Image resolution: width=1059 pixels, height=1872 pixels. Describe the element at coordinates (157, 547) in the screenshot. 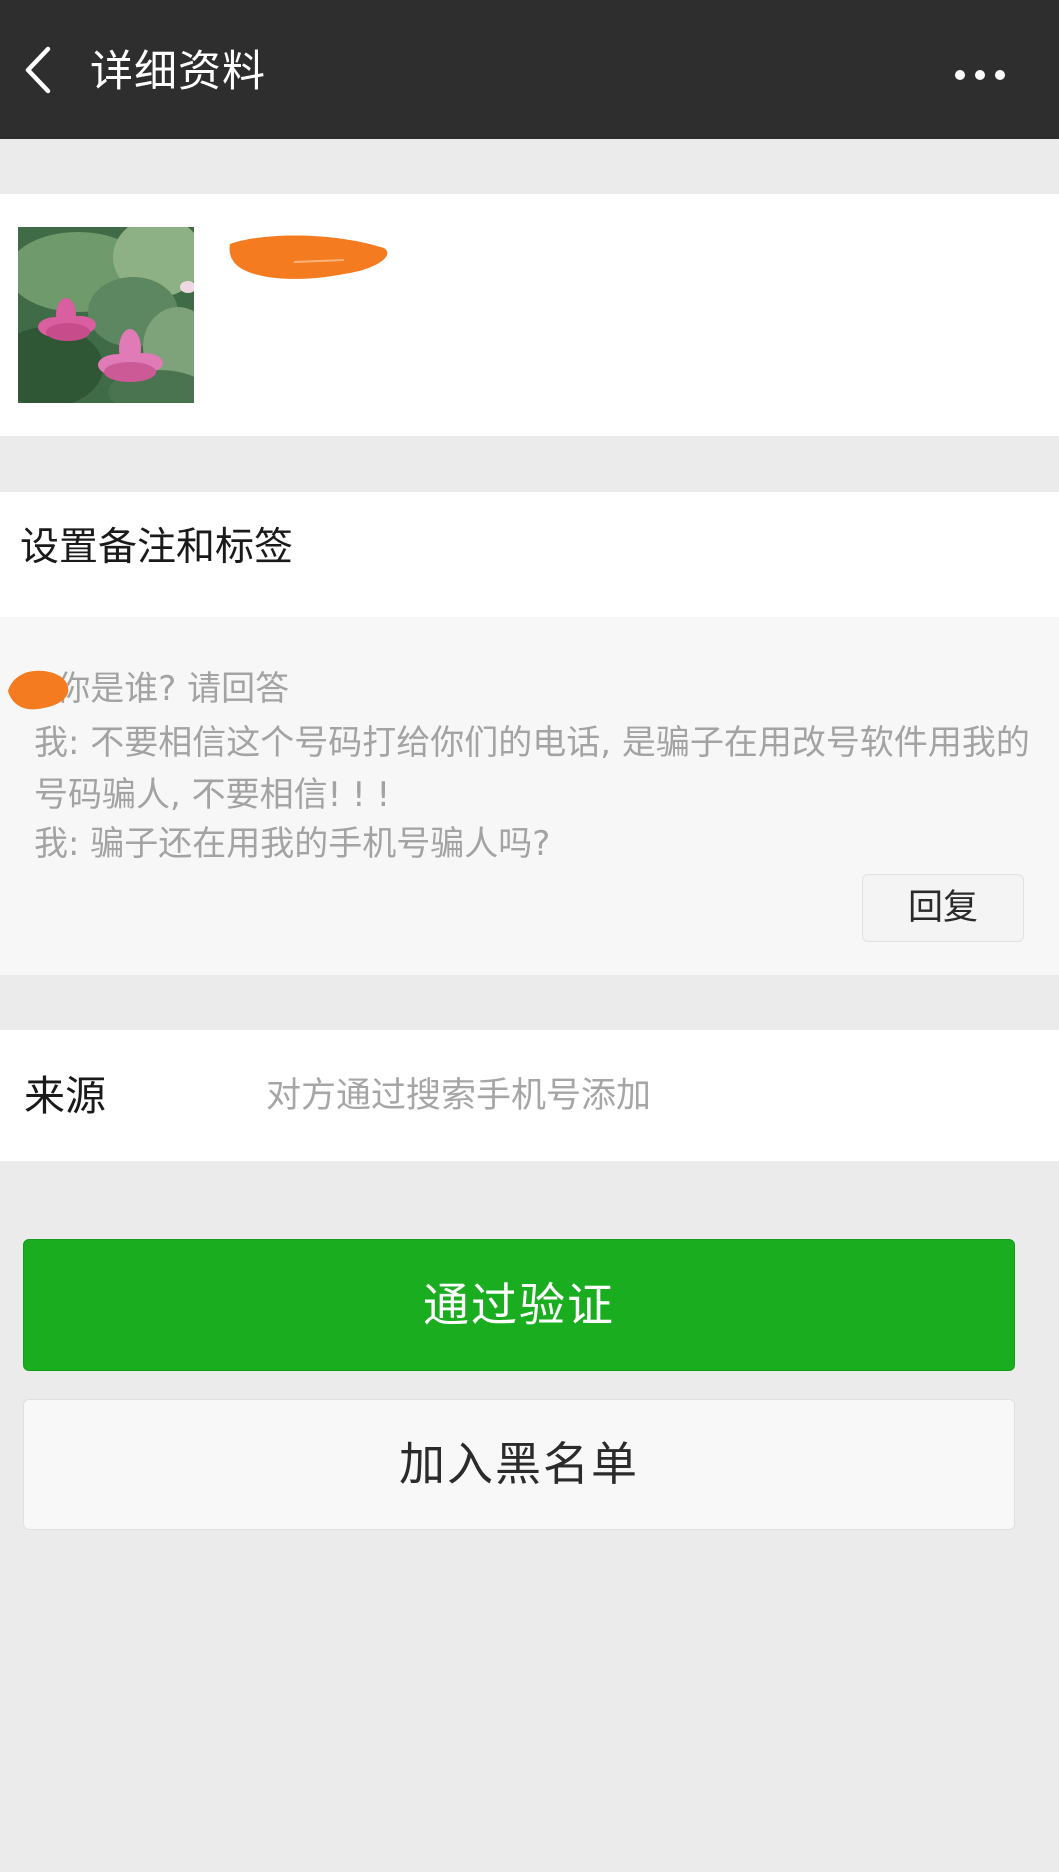

I see `remark-label: 设置备注和标签` at that location.